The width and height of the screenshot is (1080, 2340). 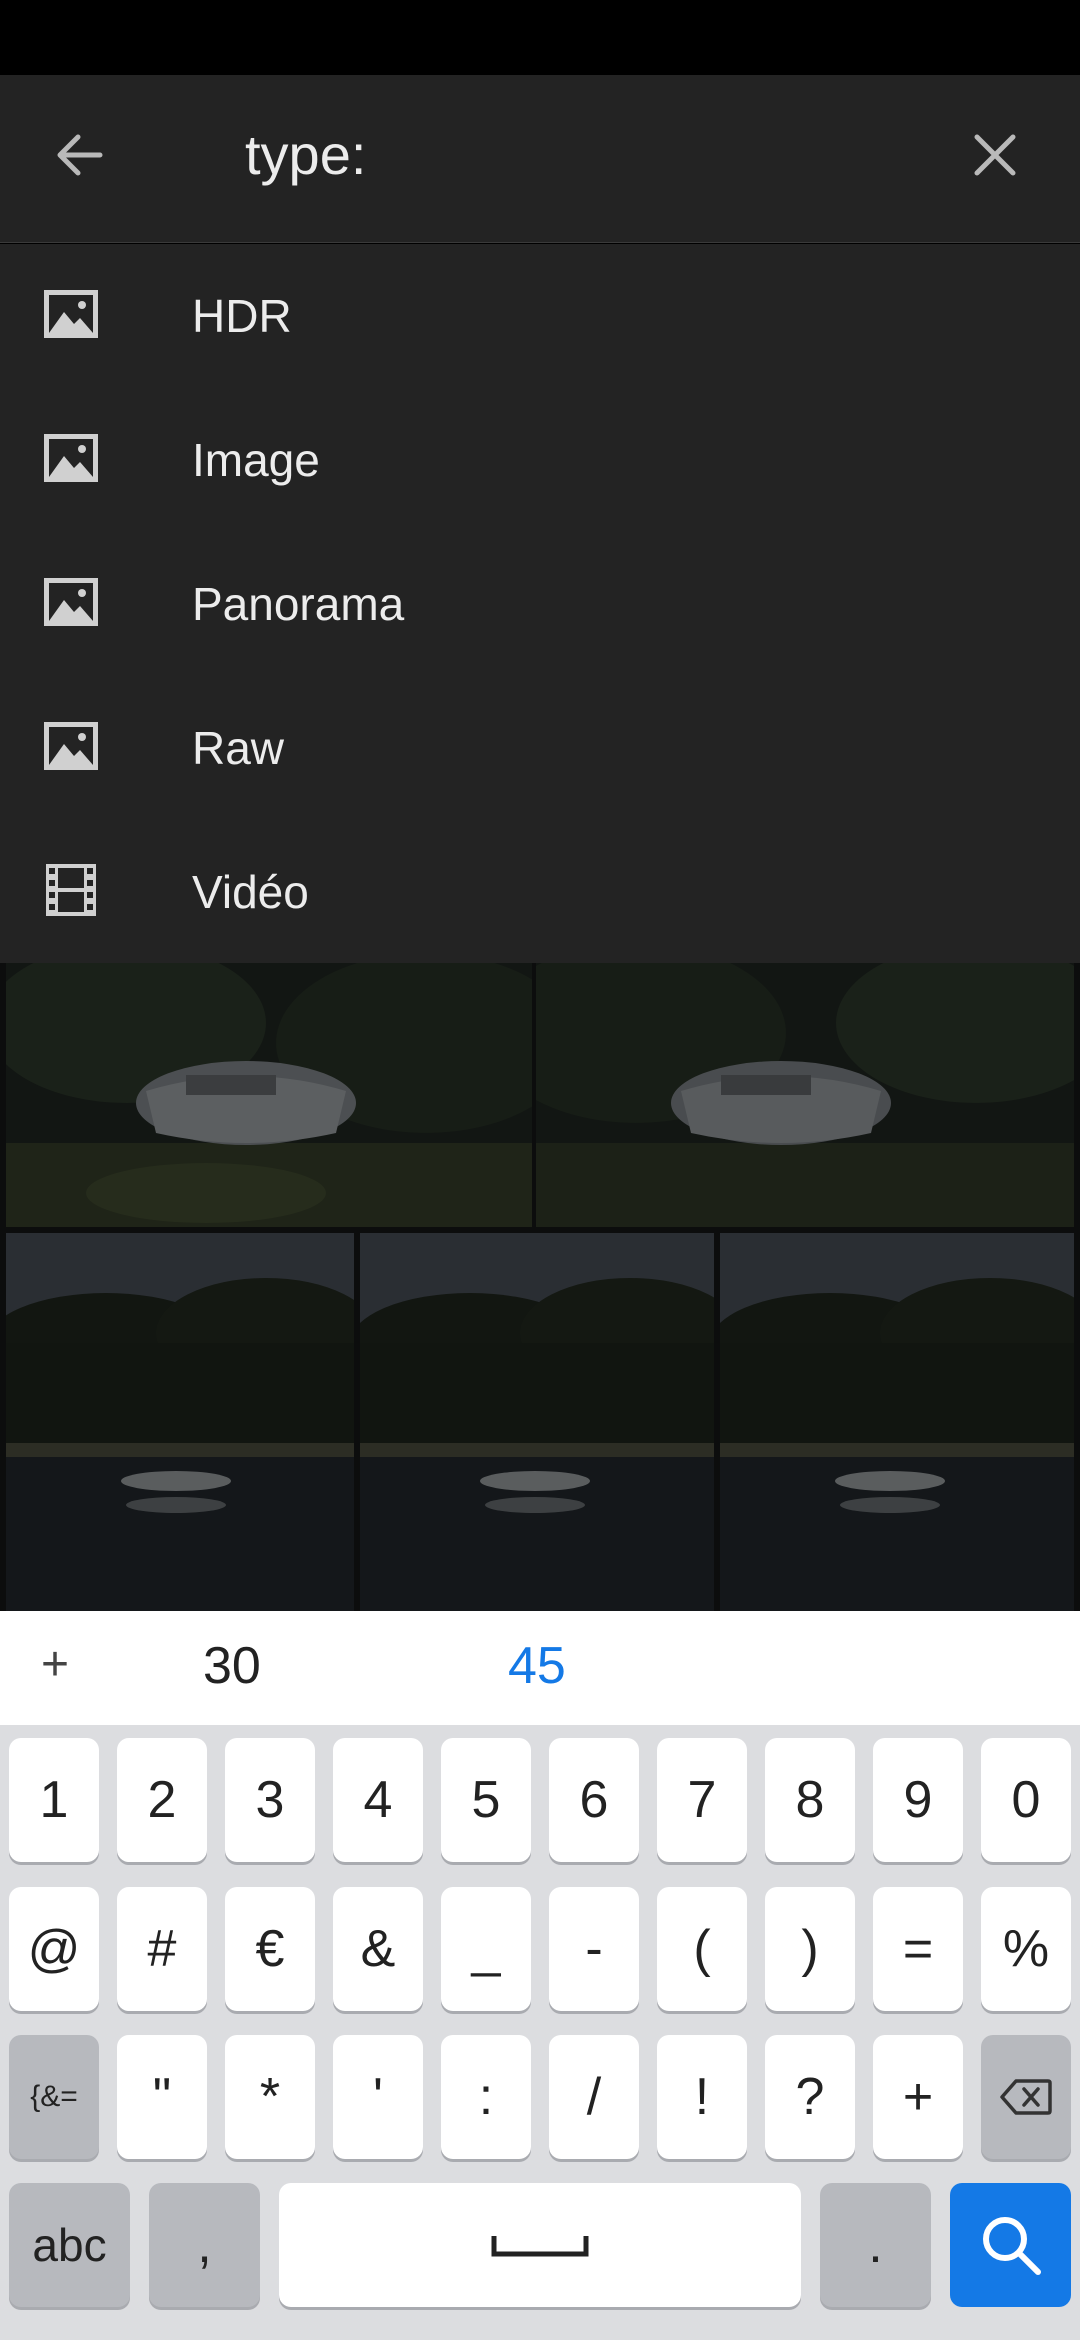 What do you see at coordinates (486, 1800) in the screenshot?
I see `key-5: 5` at bounding box center [486, 1800].